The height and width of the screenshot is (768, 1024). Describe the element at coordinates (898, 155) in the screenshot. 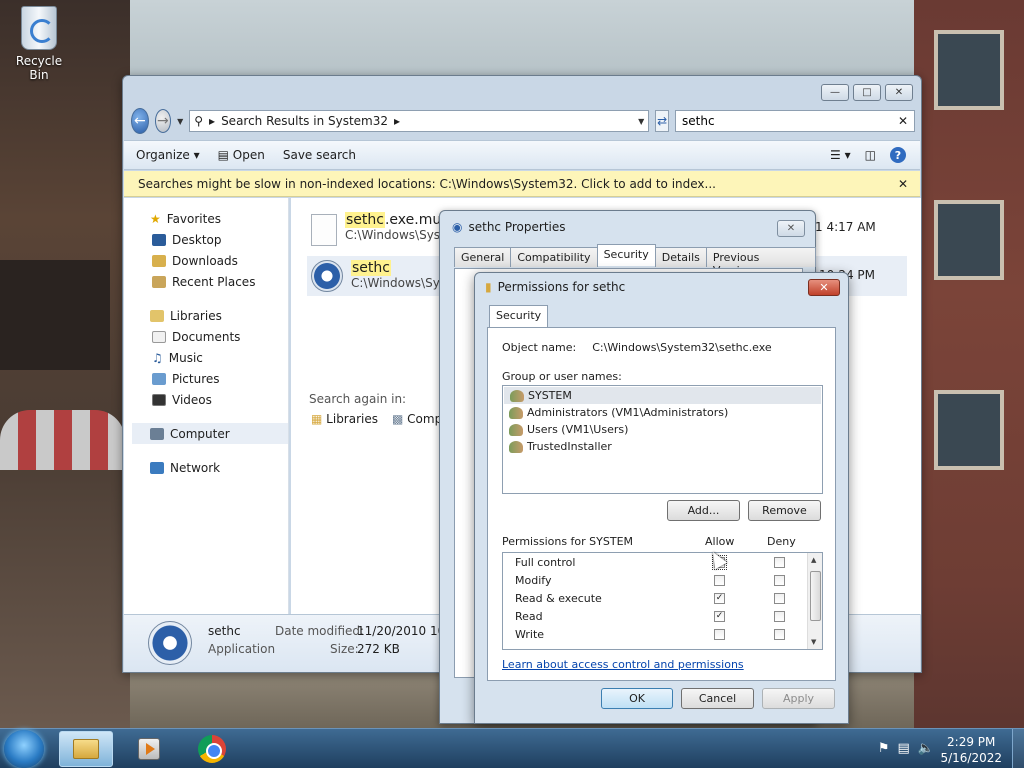

I see `help-icon: ?` at that location.